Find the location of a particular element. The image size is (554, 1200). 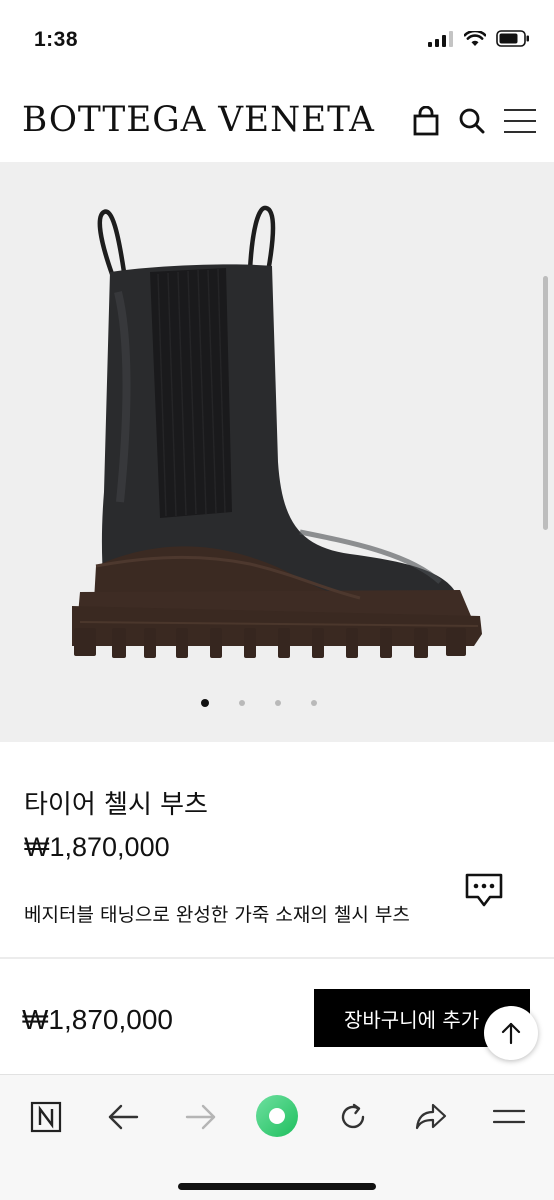

forward-arrow-icon is located at coordinates (201, 1117).